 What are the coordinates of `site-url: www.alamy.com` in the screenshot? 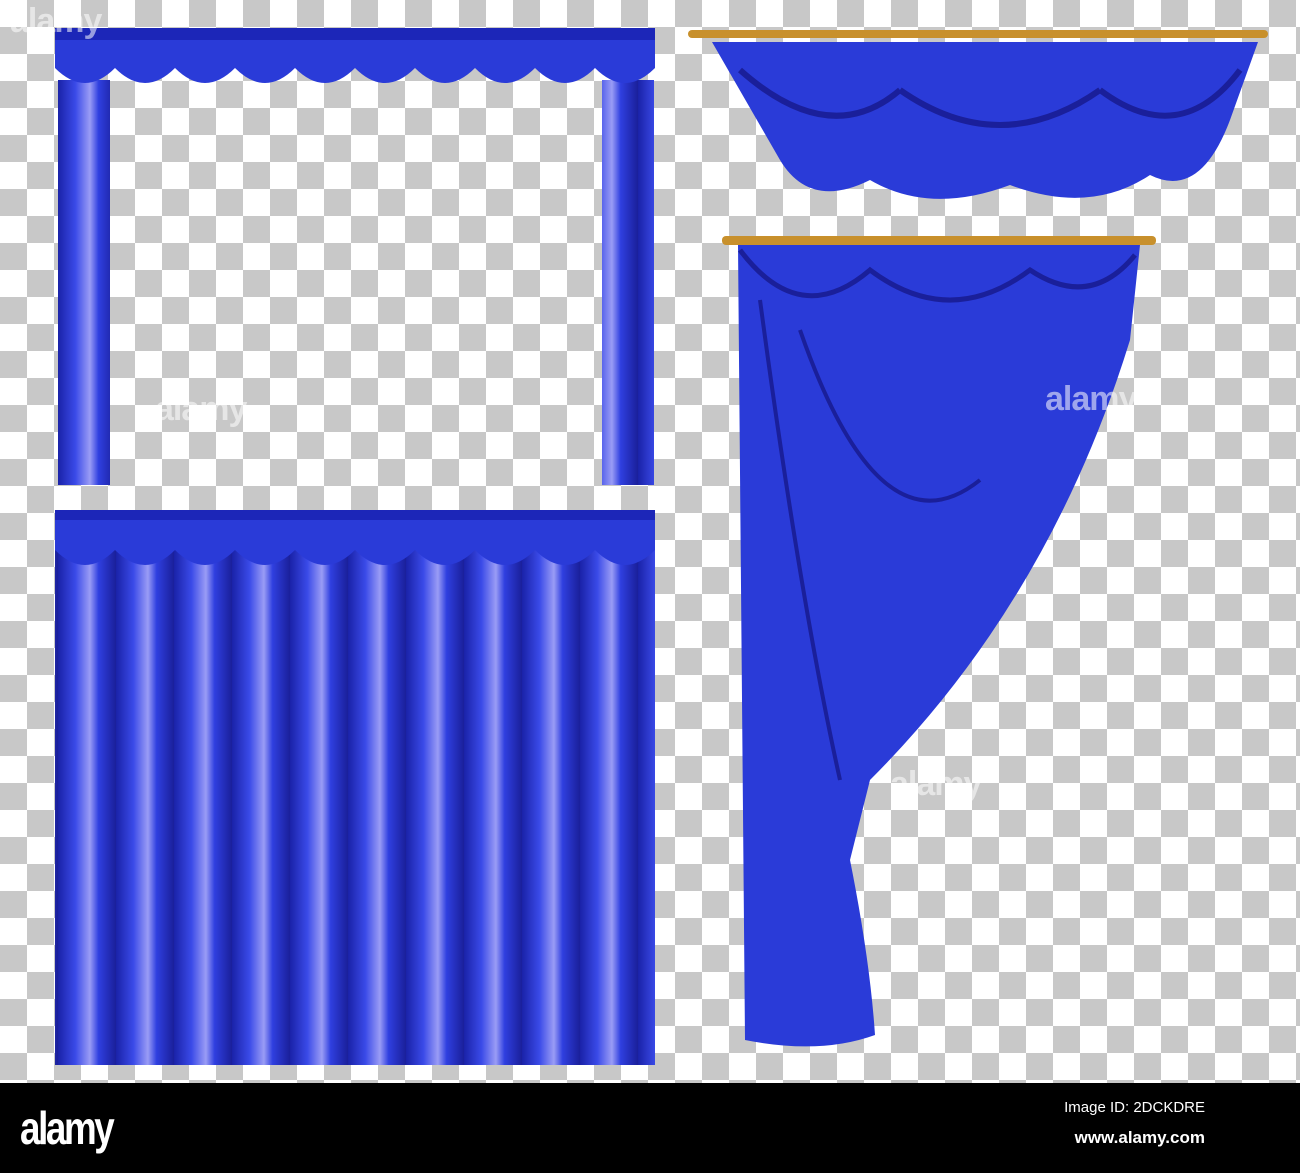 It's located at (1139, 1137).